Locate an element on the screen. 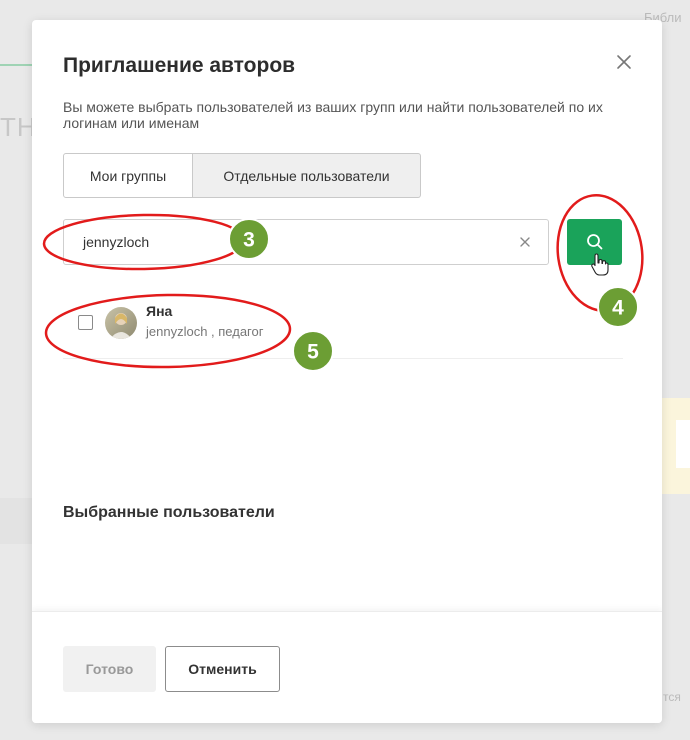 This screenshot has width=690, height=740. close-dialog-button is located at coordinates (624, 62).